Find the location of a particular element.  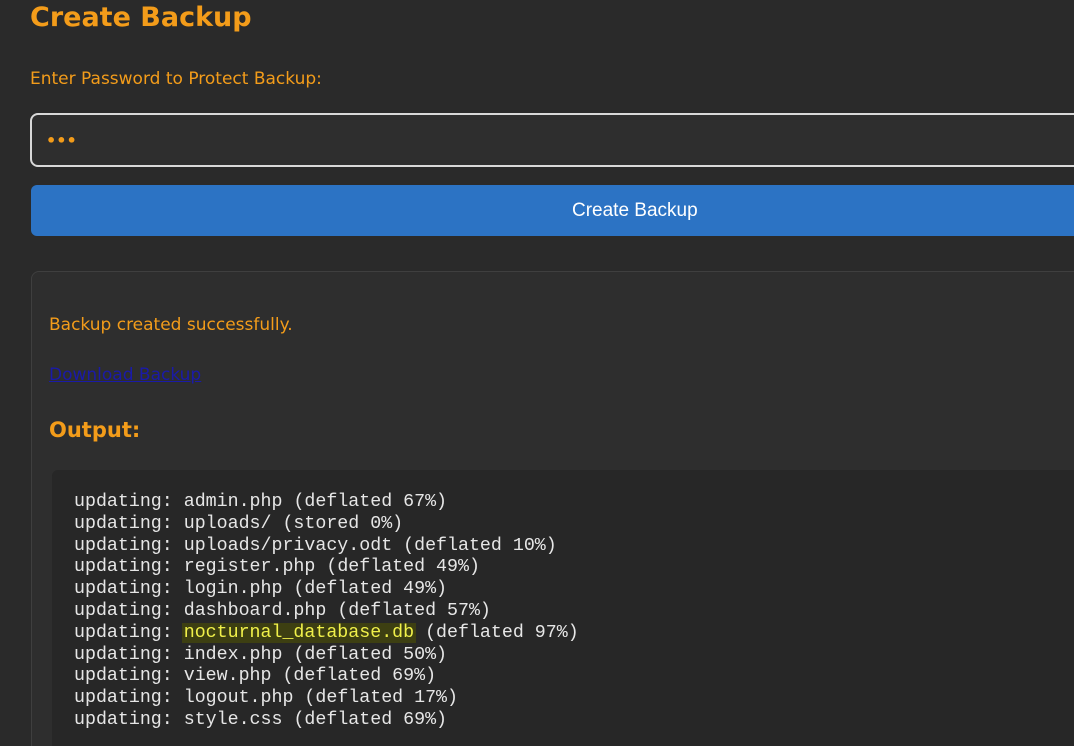

output-line: updating: index.php (deflated 50%) is located at coordinates (574, 656).